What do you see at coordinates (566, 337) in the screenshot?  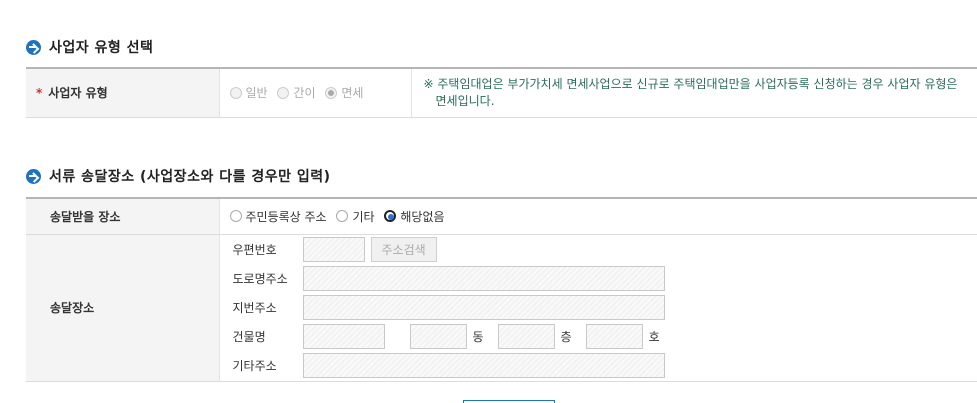 I see `floor-unit: 층` at bounding box center [566, 337].